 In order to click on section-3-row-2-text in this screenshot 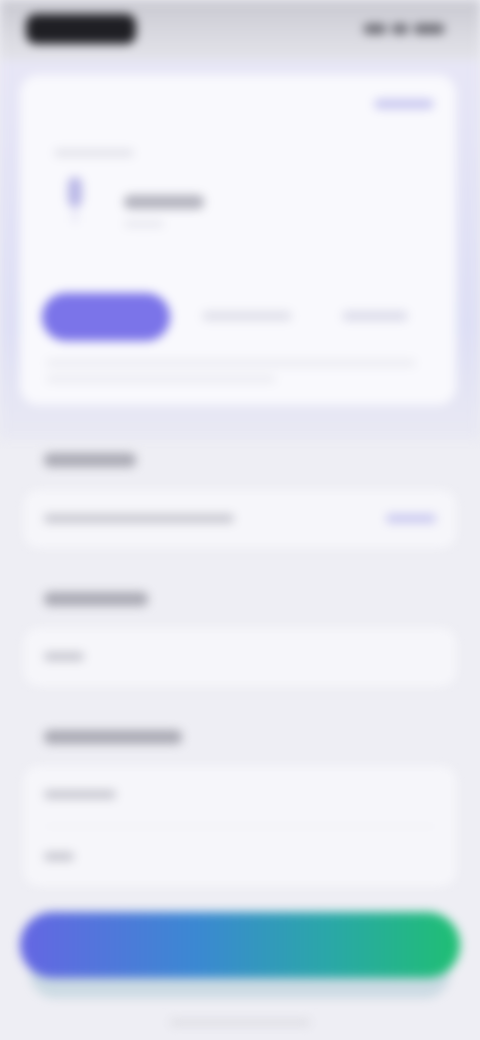, I will do `click(59, 856)`.